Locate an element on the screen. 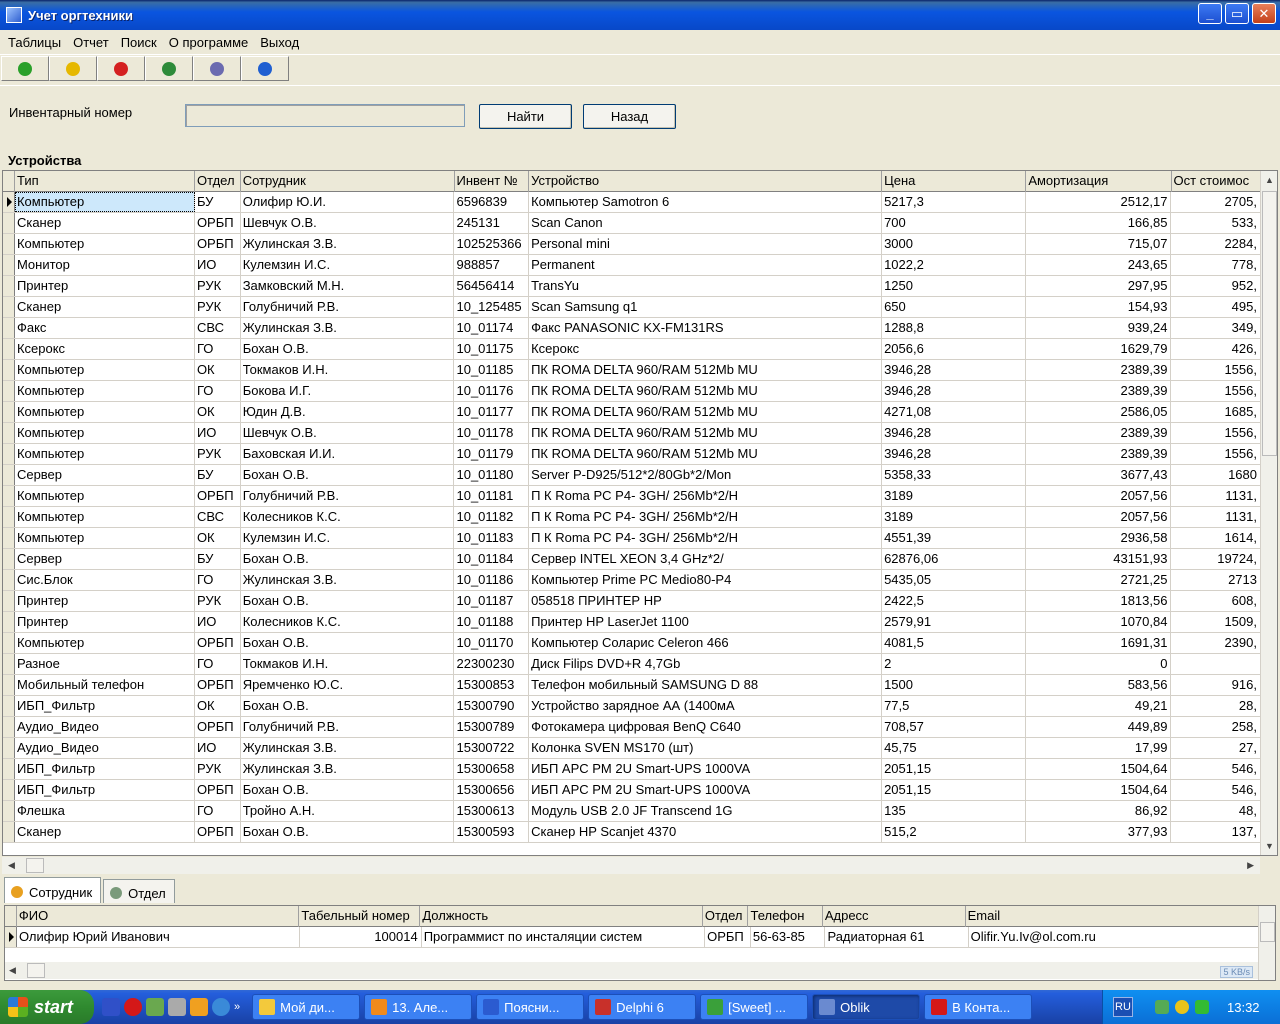 This screenshot has width=1280, height=1024. table-cell: 1813,56 is located at coordinates (1099, 601).